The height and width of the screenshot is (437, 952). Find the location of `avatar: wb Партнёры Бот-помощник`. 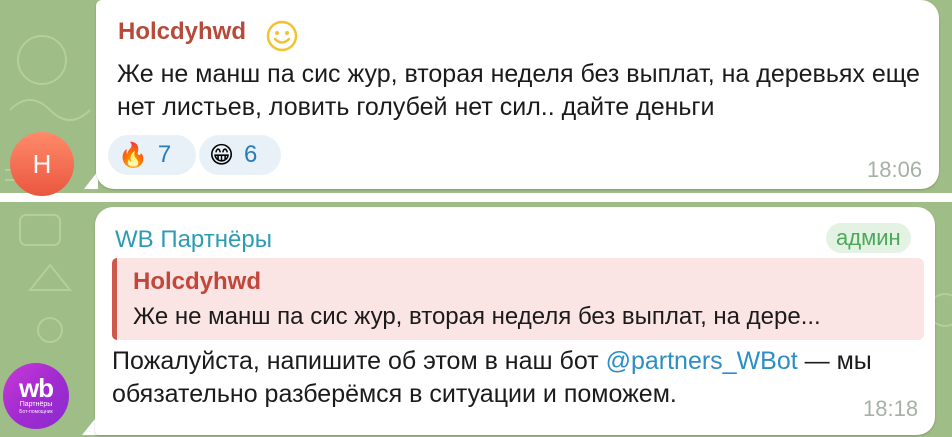

avatar: wb Партнёры Бот-помощник is located at coordinates (36, 396).